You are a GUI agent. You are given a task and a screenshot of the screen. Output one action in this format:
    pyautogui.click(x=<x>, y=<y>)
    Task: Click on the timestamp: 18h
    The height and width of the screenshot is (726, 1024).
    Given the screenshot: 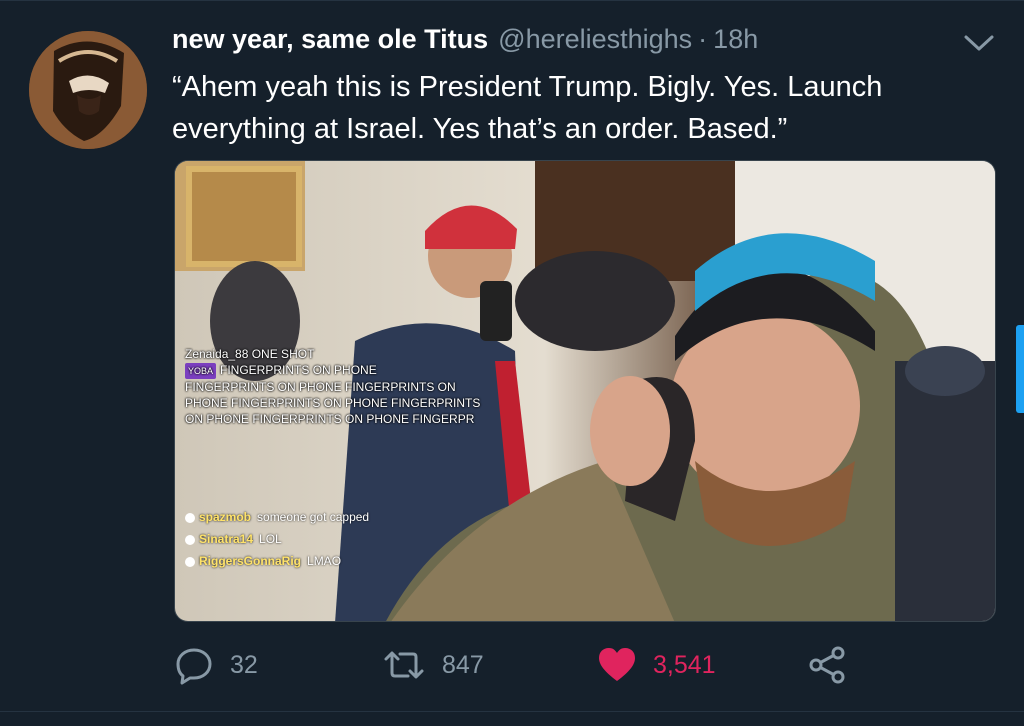 What is the action you would take?
    pyautogui.click(x=735, y=39)
    